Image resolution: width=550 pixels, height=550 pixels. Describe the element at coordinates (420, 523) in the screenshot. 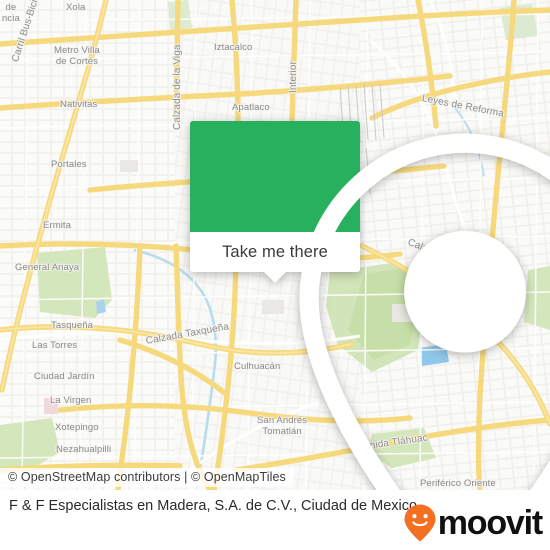

I see `moovit-smiley-pin-icon` at that location.